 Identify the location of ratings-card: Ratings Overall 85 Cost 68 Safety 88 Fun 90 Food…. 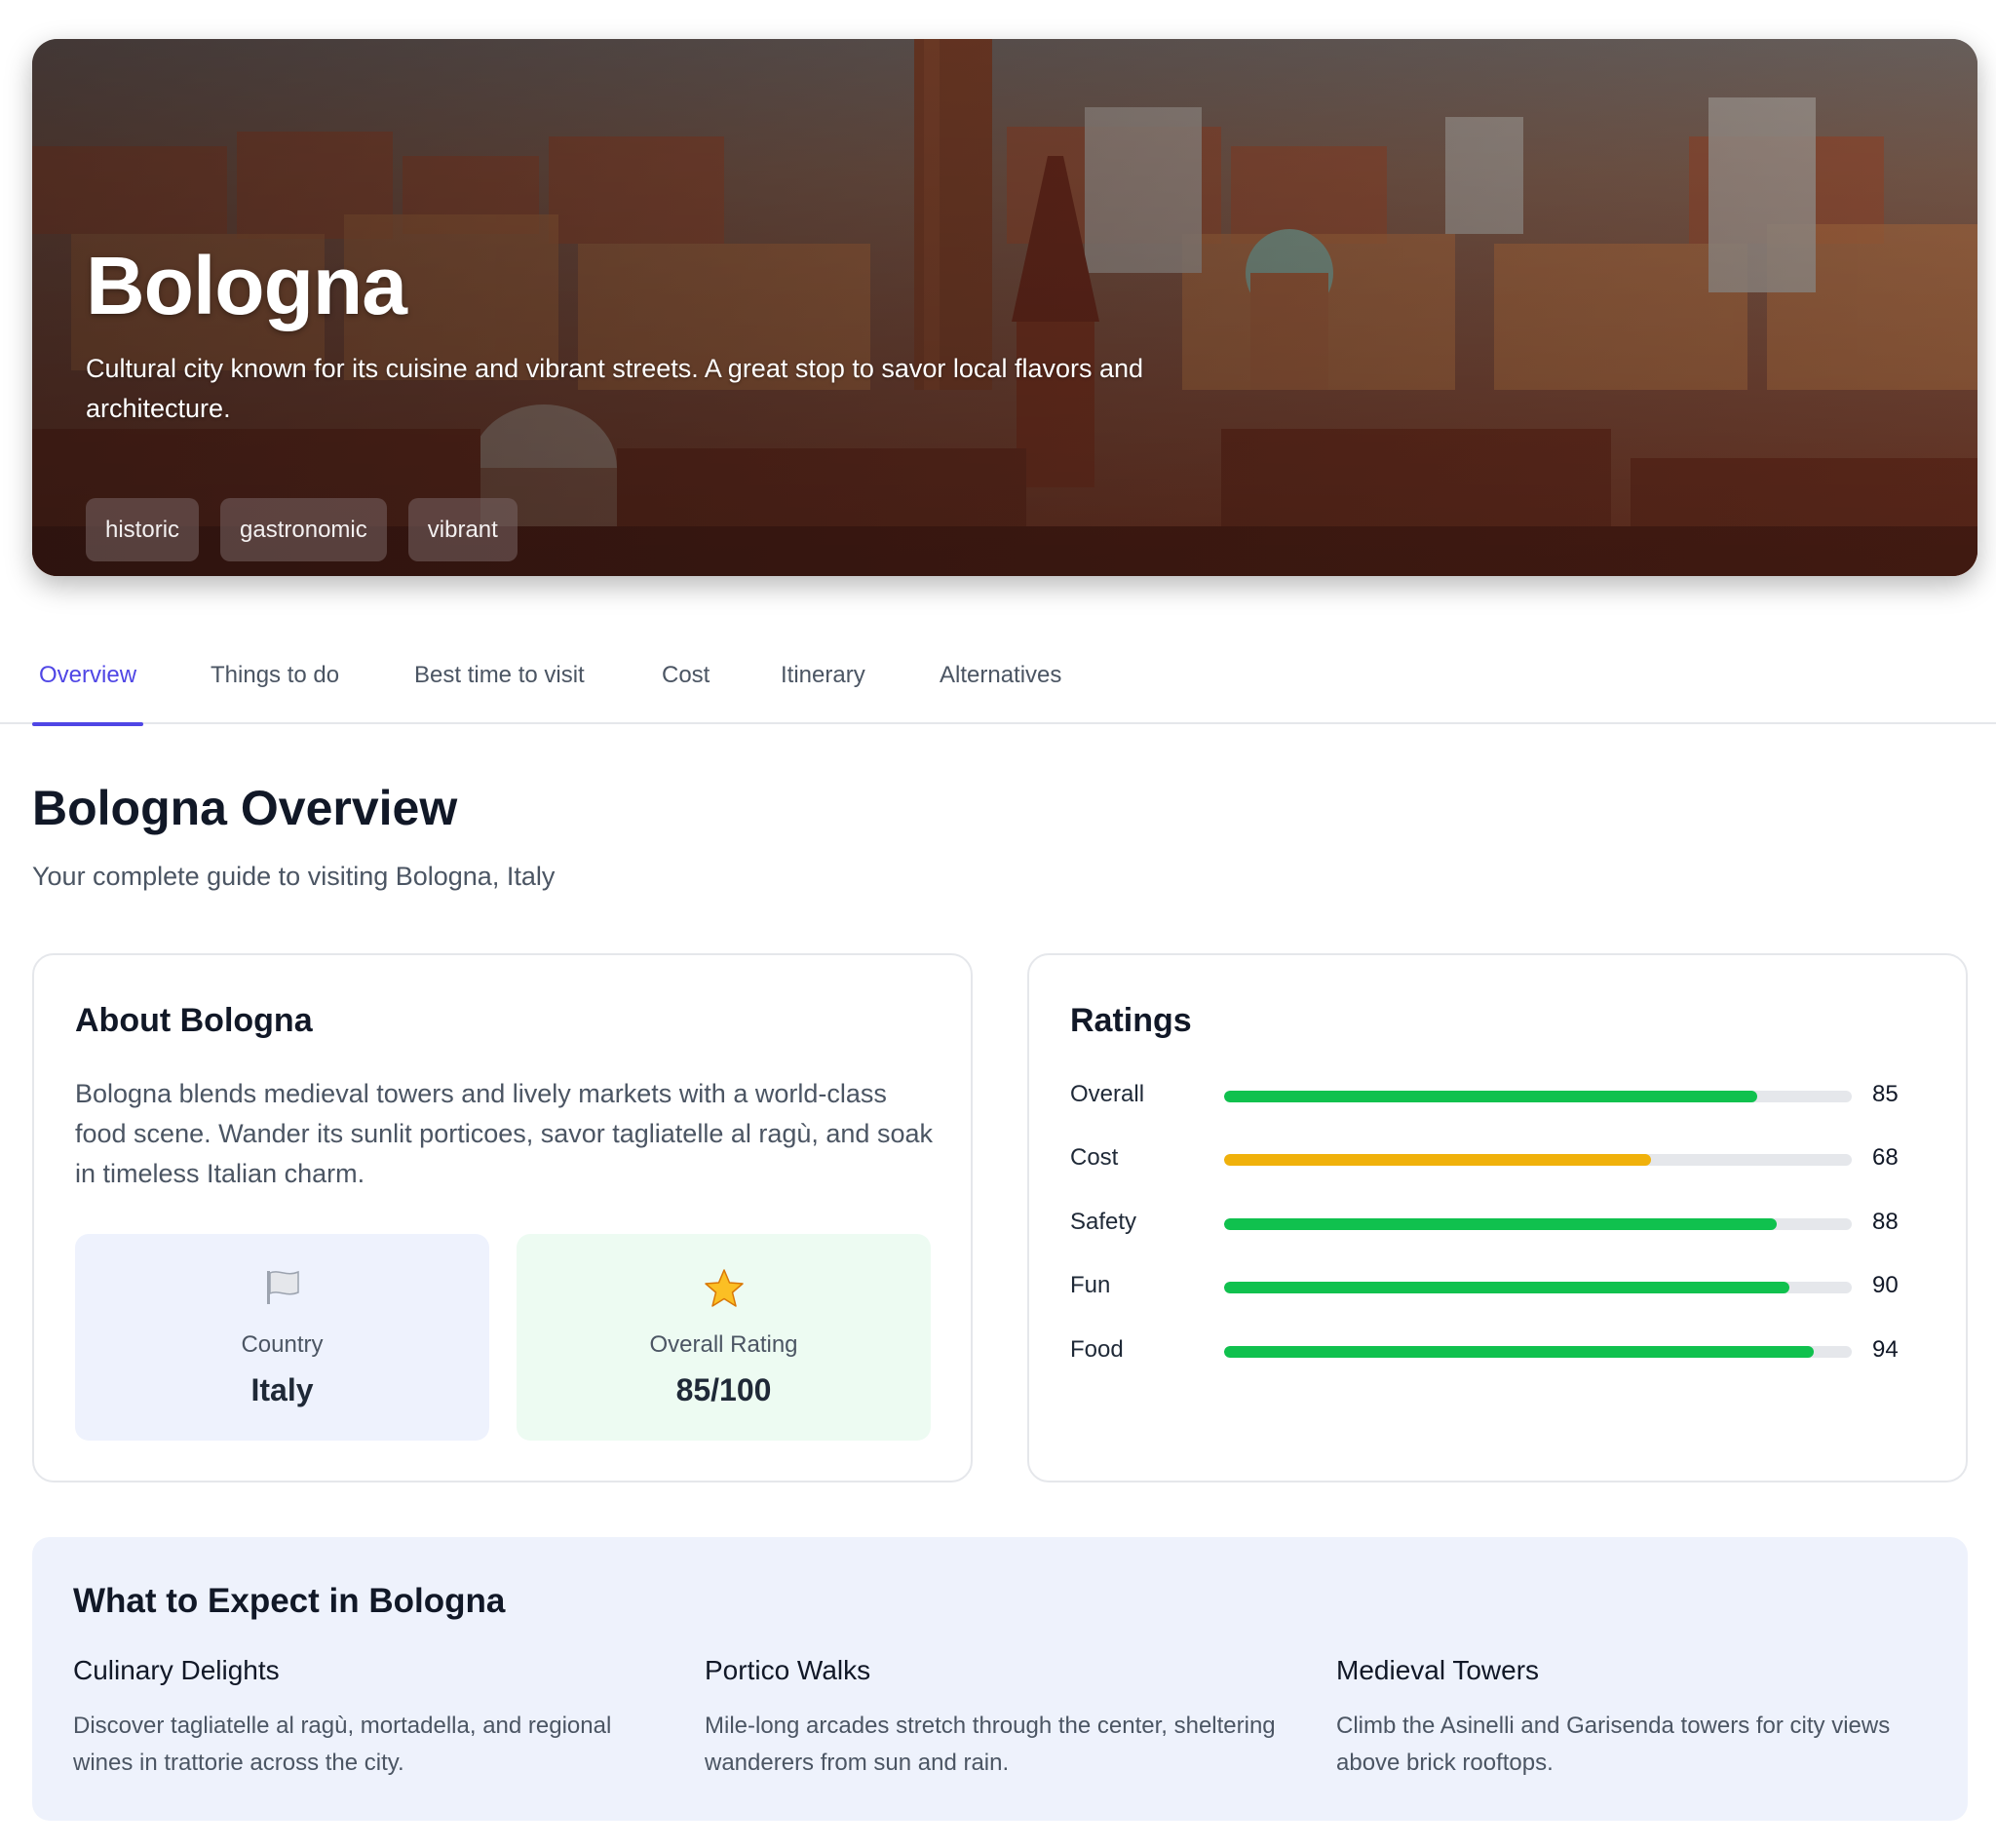
(1497, 1217).